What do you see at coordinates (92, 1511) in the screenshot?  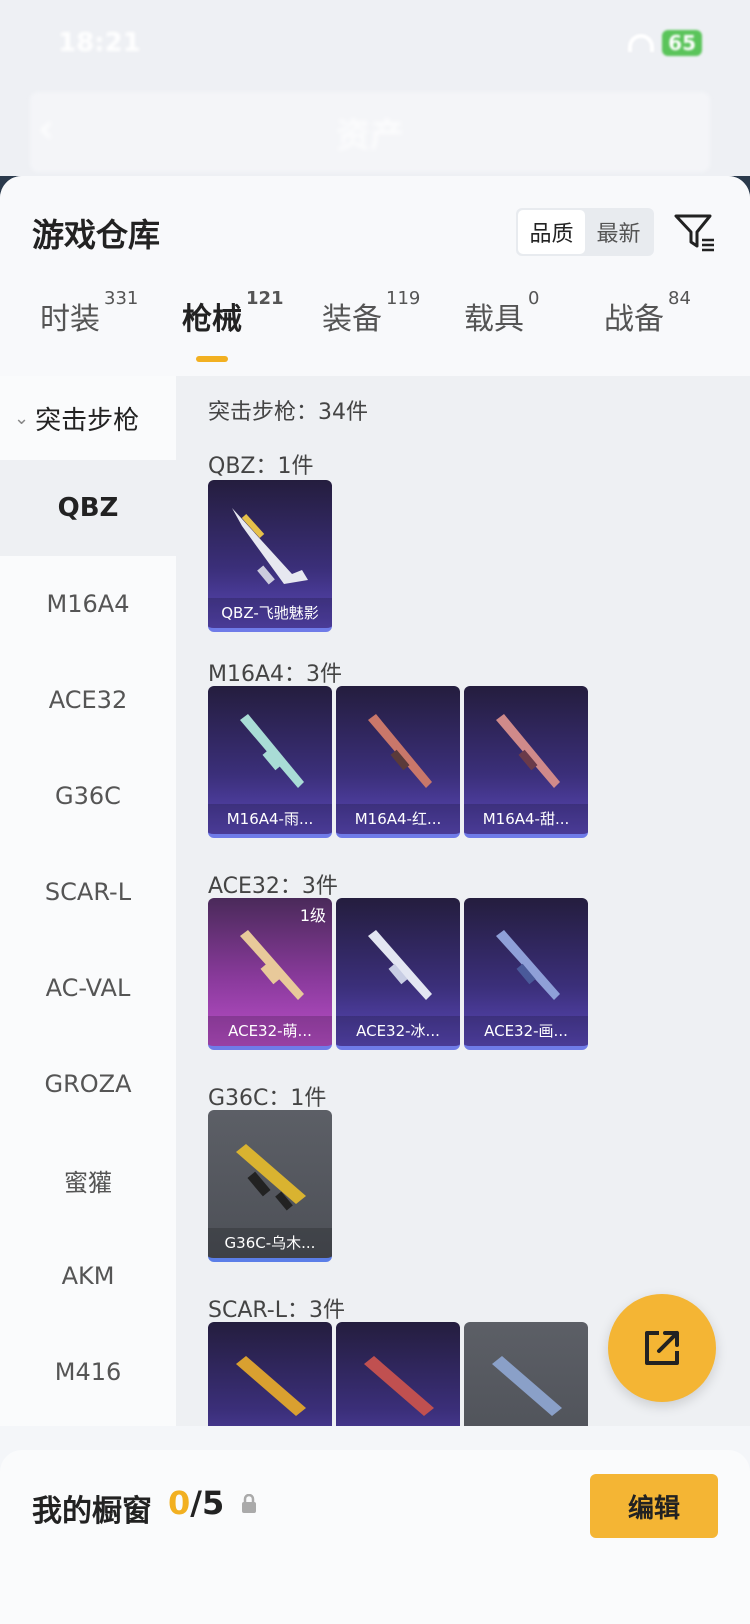 I see `showcase-title: 我的橱窗` at bounding box center [92, 1511].